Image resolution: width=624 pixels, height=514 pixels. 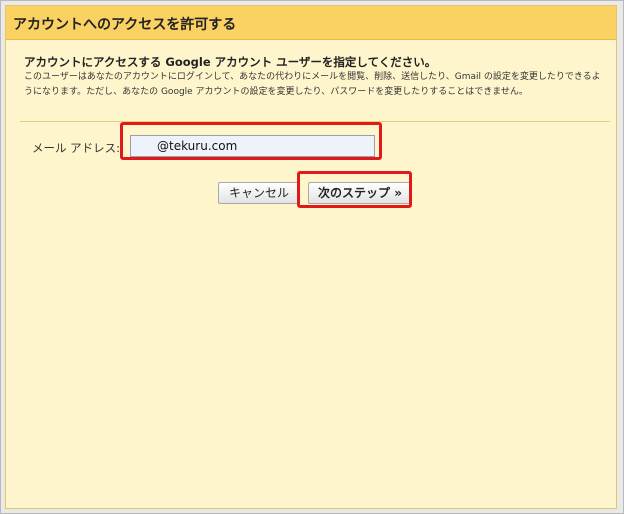 I want to click on dialog-titlebar: アカウントへのアクセスを許可する, so click(x=311, y=23).